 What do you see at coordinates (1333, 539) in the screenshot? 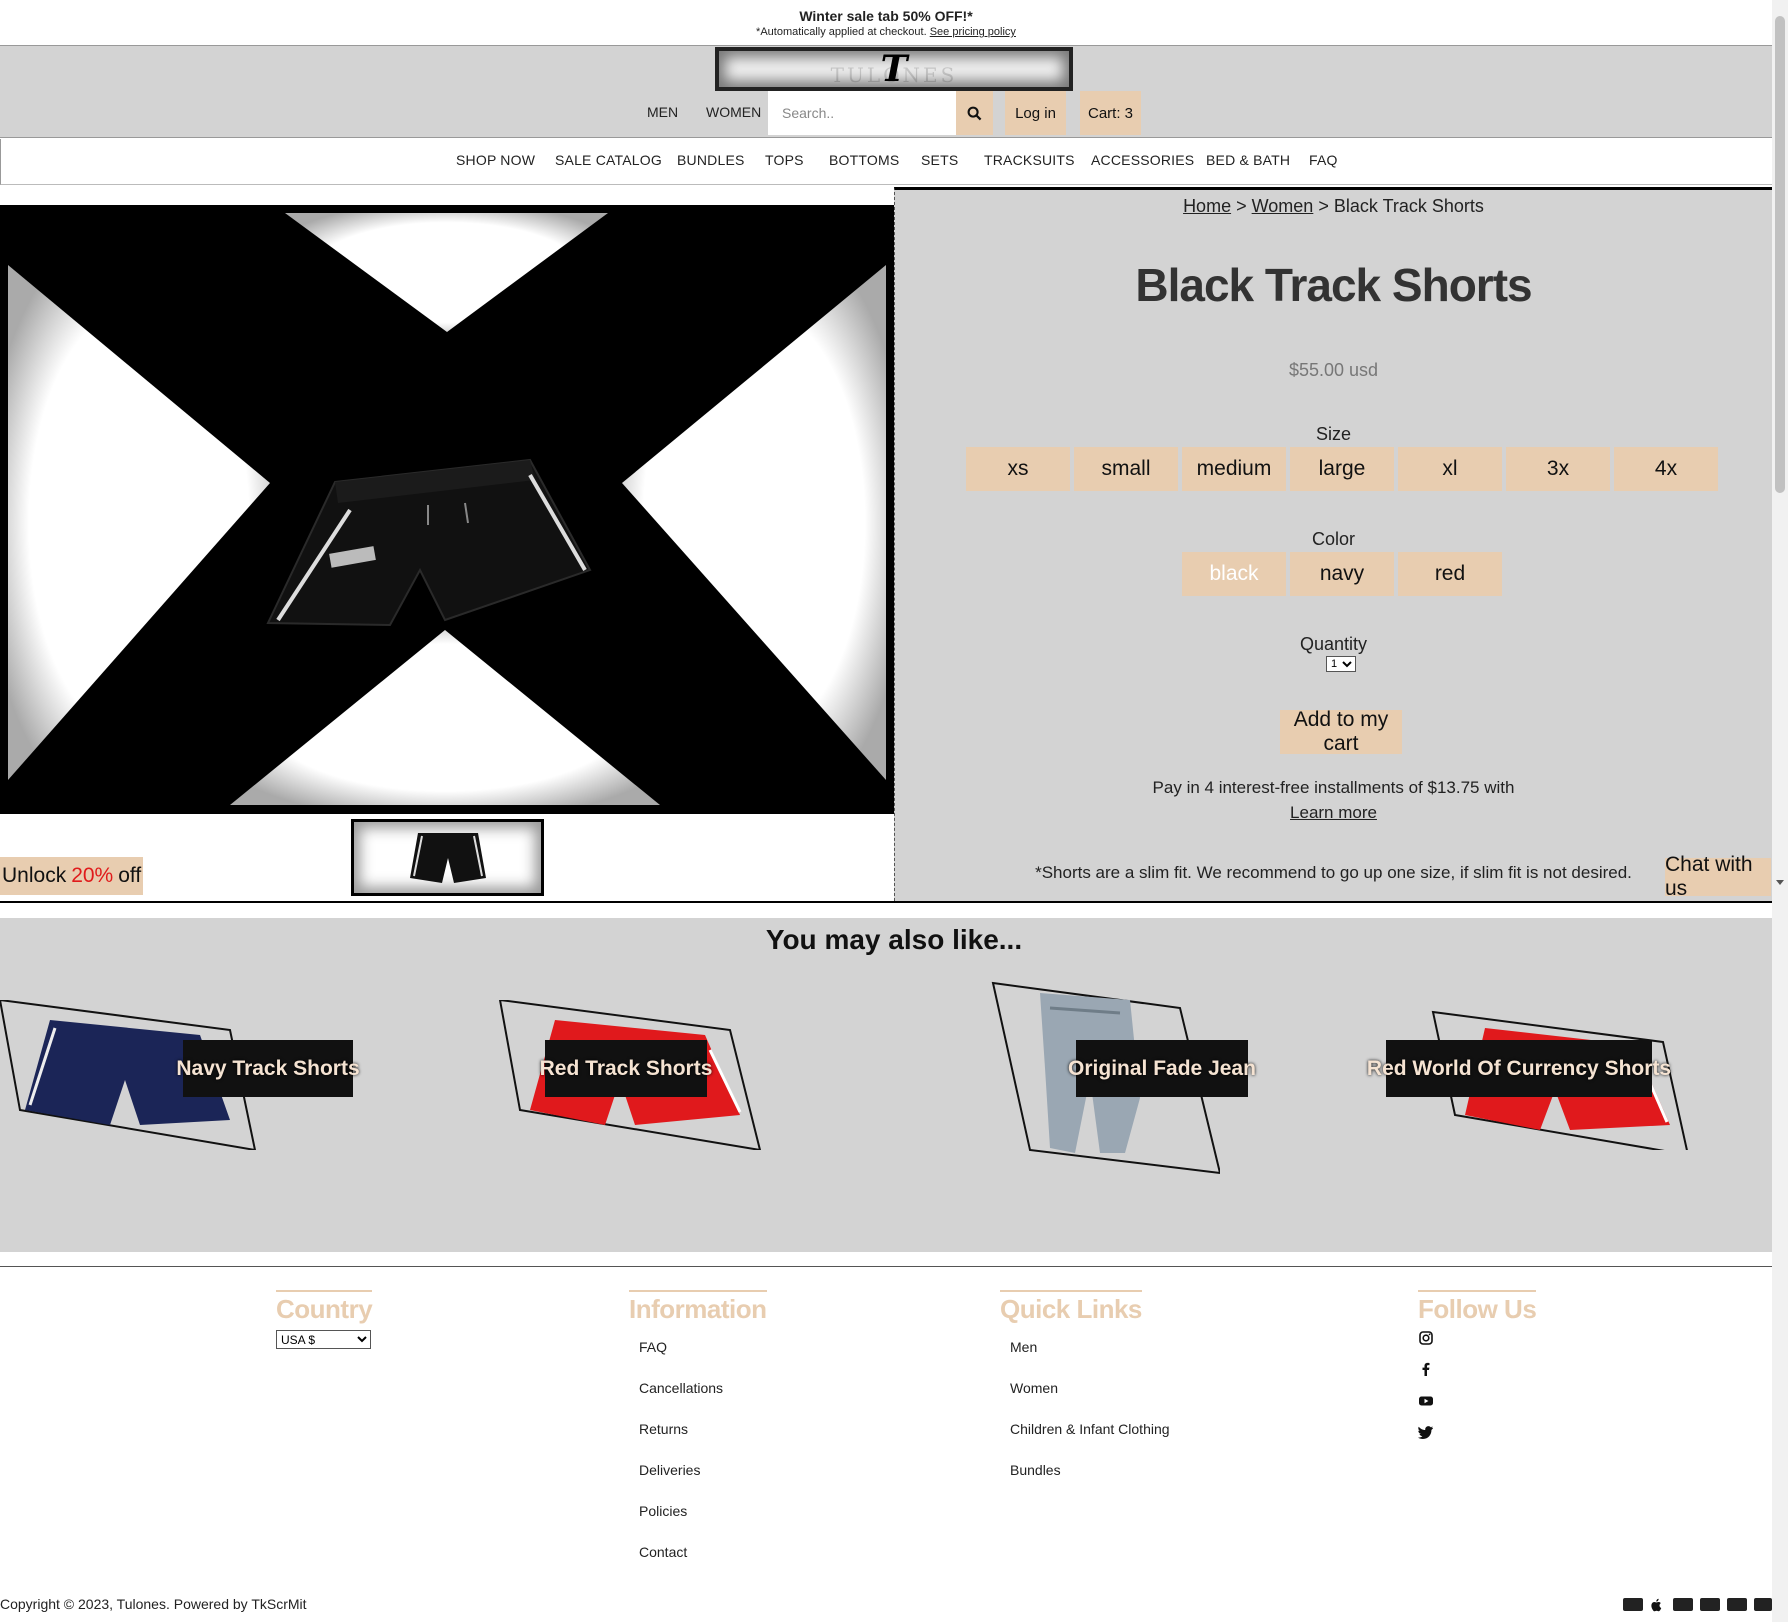
I see `color-label: Color` at bounding box center [1333, 539].